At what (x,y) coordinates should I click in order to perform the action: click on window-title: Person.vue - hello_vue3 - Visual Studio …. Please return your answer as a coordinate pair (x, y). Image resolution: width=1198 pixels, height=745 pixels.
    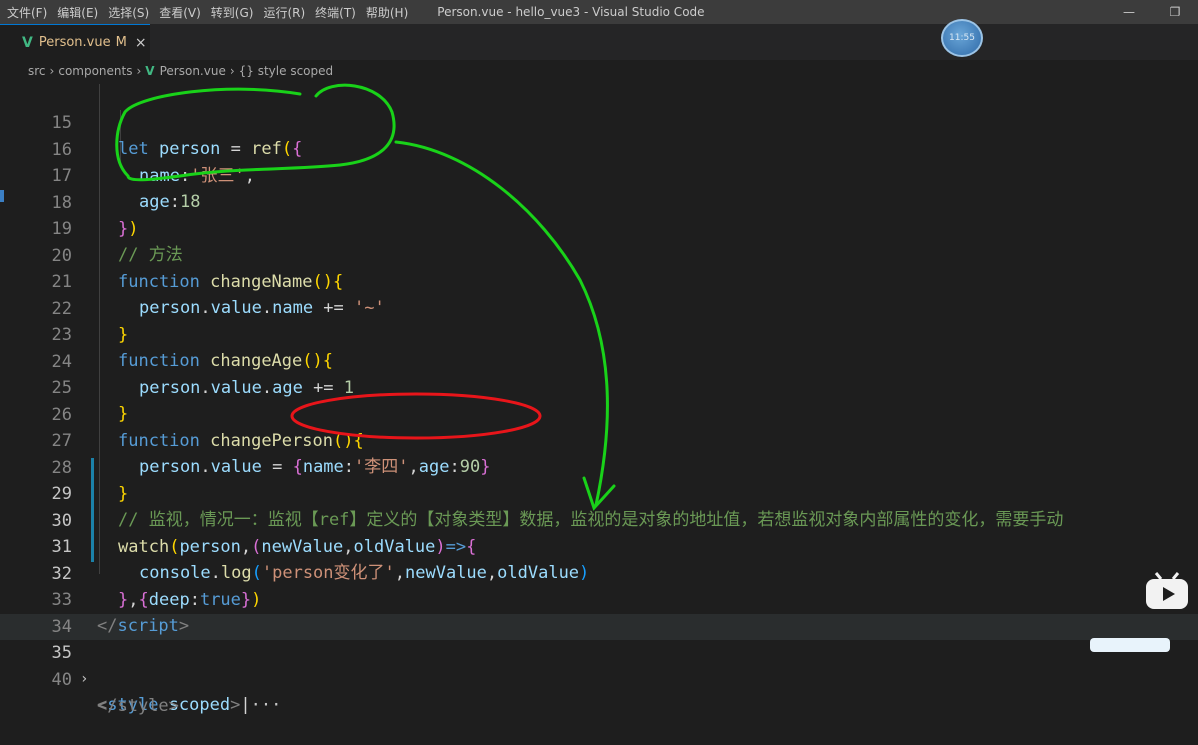
    Looking at the image, I should click on (571, 12).